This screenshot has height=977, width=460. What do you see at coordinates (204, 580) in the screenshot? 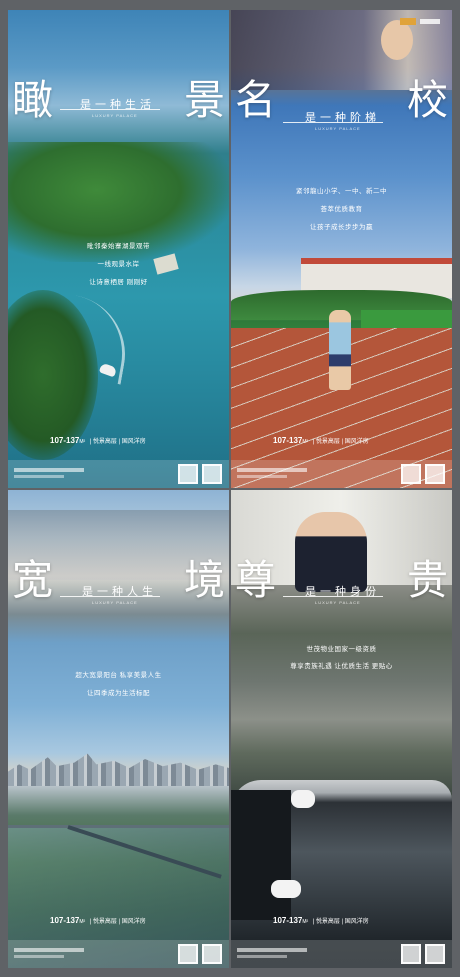
I see `headline-right-char: 境` at bounding box center [204, 580].